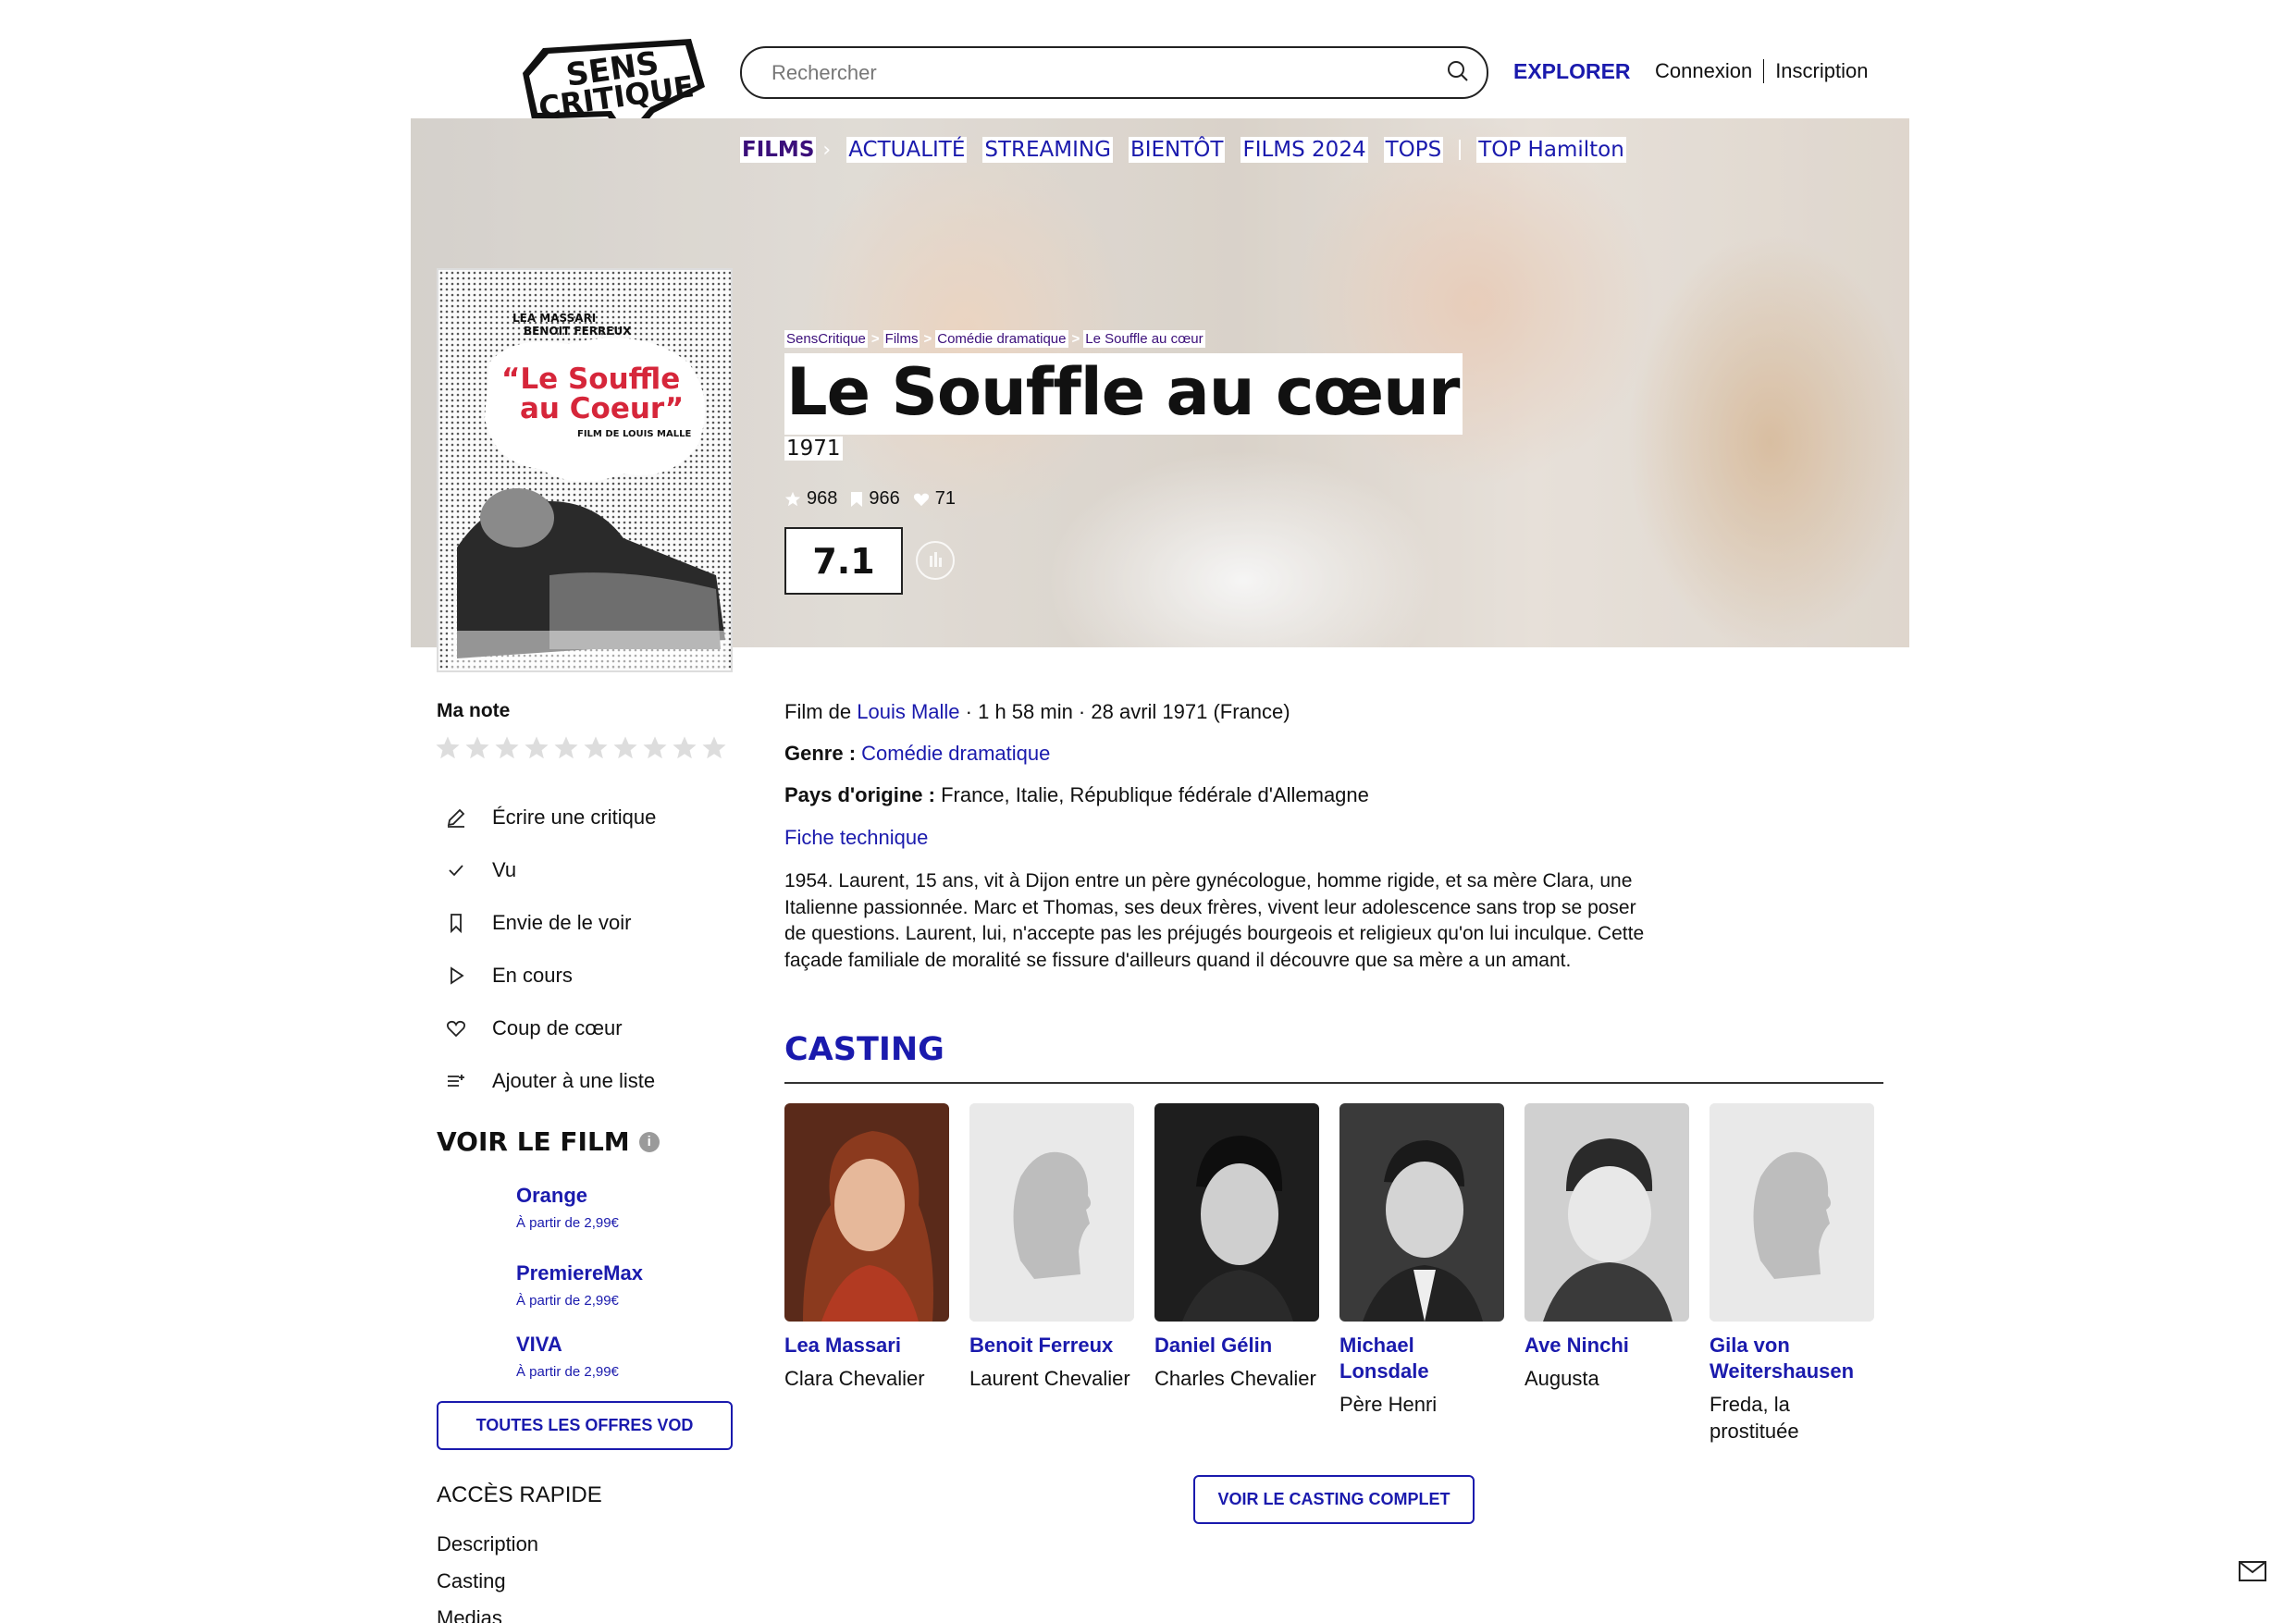 This screenshot has height=1623, width=2296. I want to click on nav-tops: TOPS, so click(1413, 150).